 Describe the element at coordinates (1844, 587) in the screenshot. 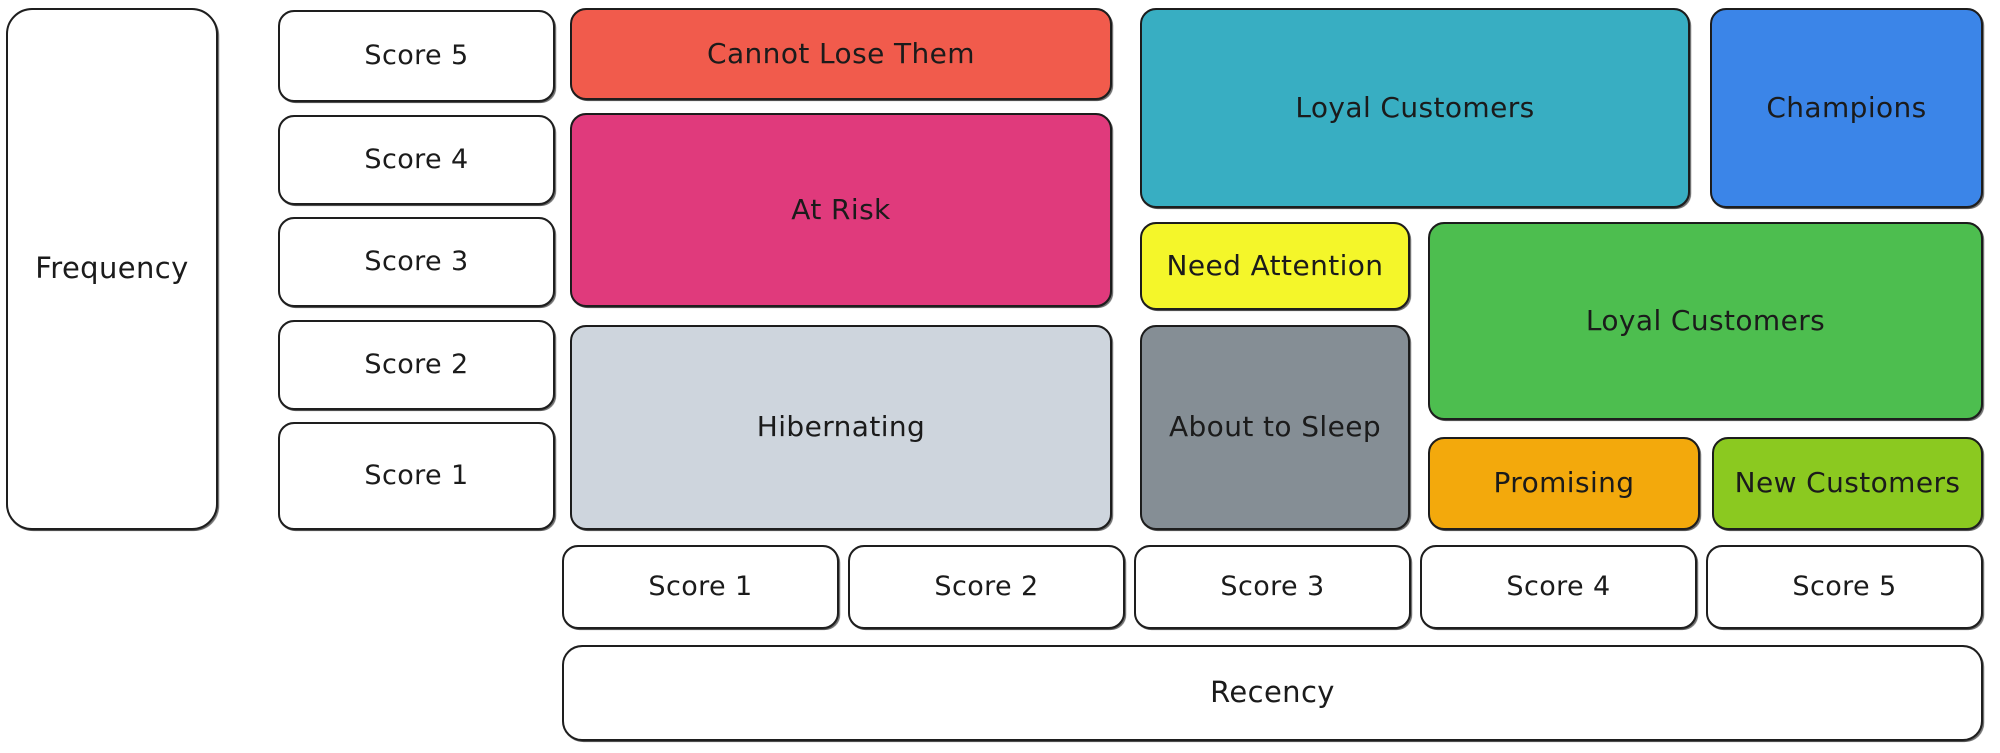

I see `recency-score-5: Score 5` at that location.